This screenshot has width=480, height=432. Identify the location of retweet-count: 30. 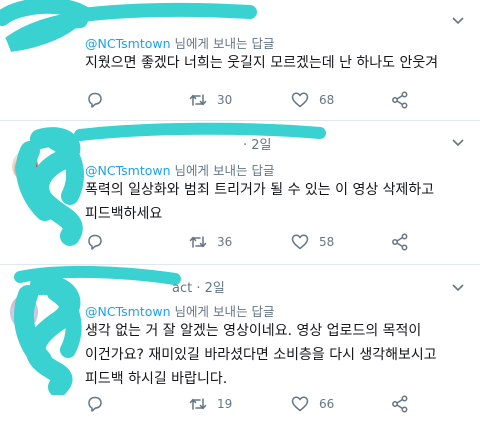
(225, 100).